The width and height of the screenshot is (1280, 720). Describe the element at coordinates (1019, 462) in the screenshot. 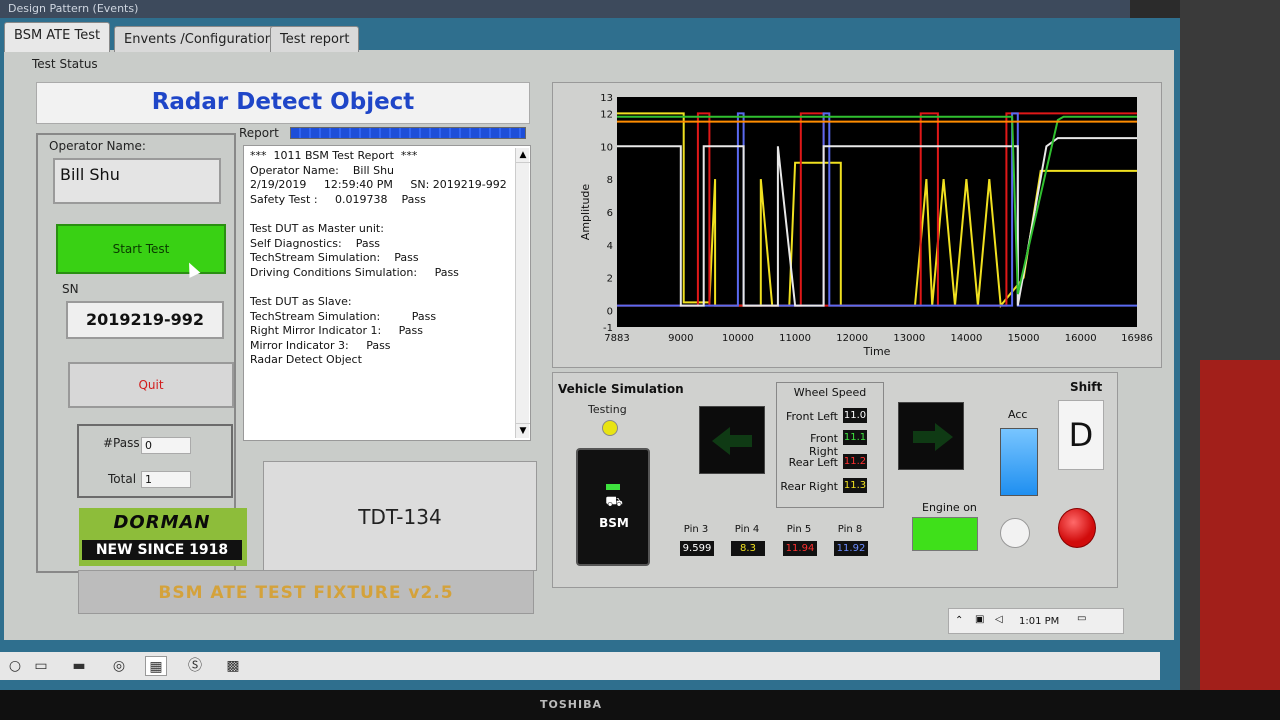

I see `acc-indicator` at that location.